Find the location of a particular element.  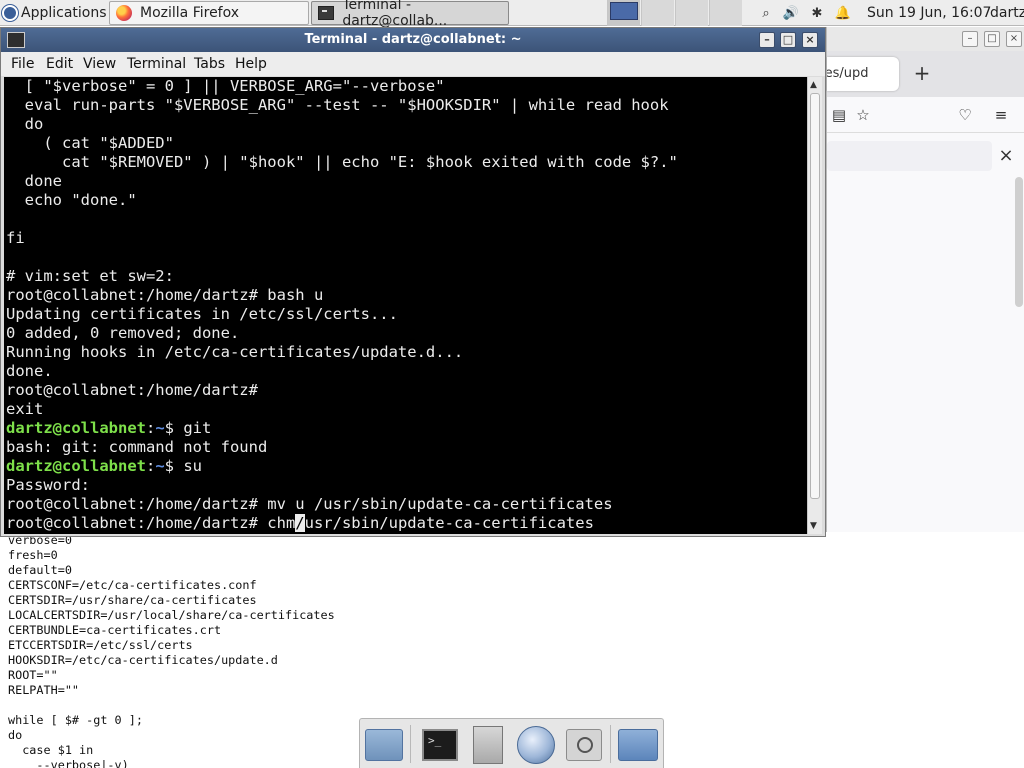

background-text-line: ROOT="" is located at coordinates (33, 675).